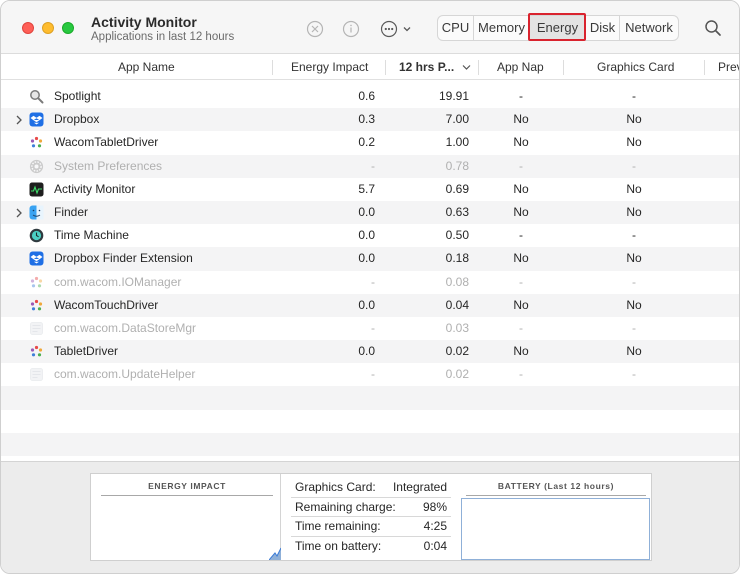  I want to click on tab-energy: Energy, so click(557, 27).